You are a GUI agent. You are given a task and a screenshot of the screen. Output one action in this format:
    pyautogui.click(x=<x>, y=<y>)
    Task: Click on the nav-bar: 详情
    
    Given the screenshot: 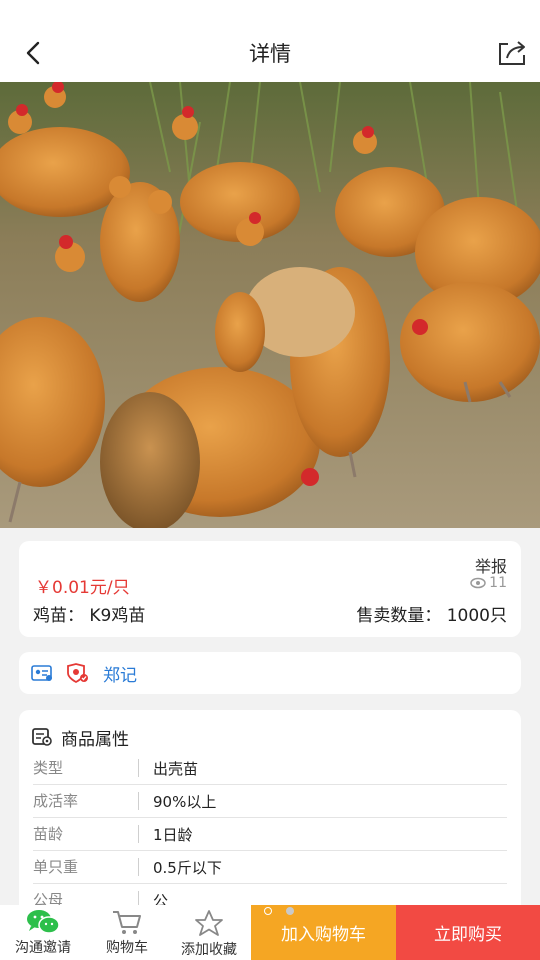 What is the action you would take?
    pyautogui.click(x=270, y=53)
    